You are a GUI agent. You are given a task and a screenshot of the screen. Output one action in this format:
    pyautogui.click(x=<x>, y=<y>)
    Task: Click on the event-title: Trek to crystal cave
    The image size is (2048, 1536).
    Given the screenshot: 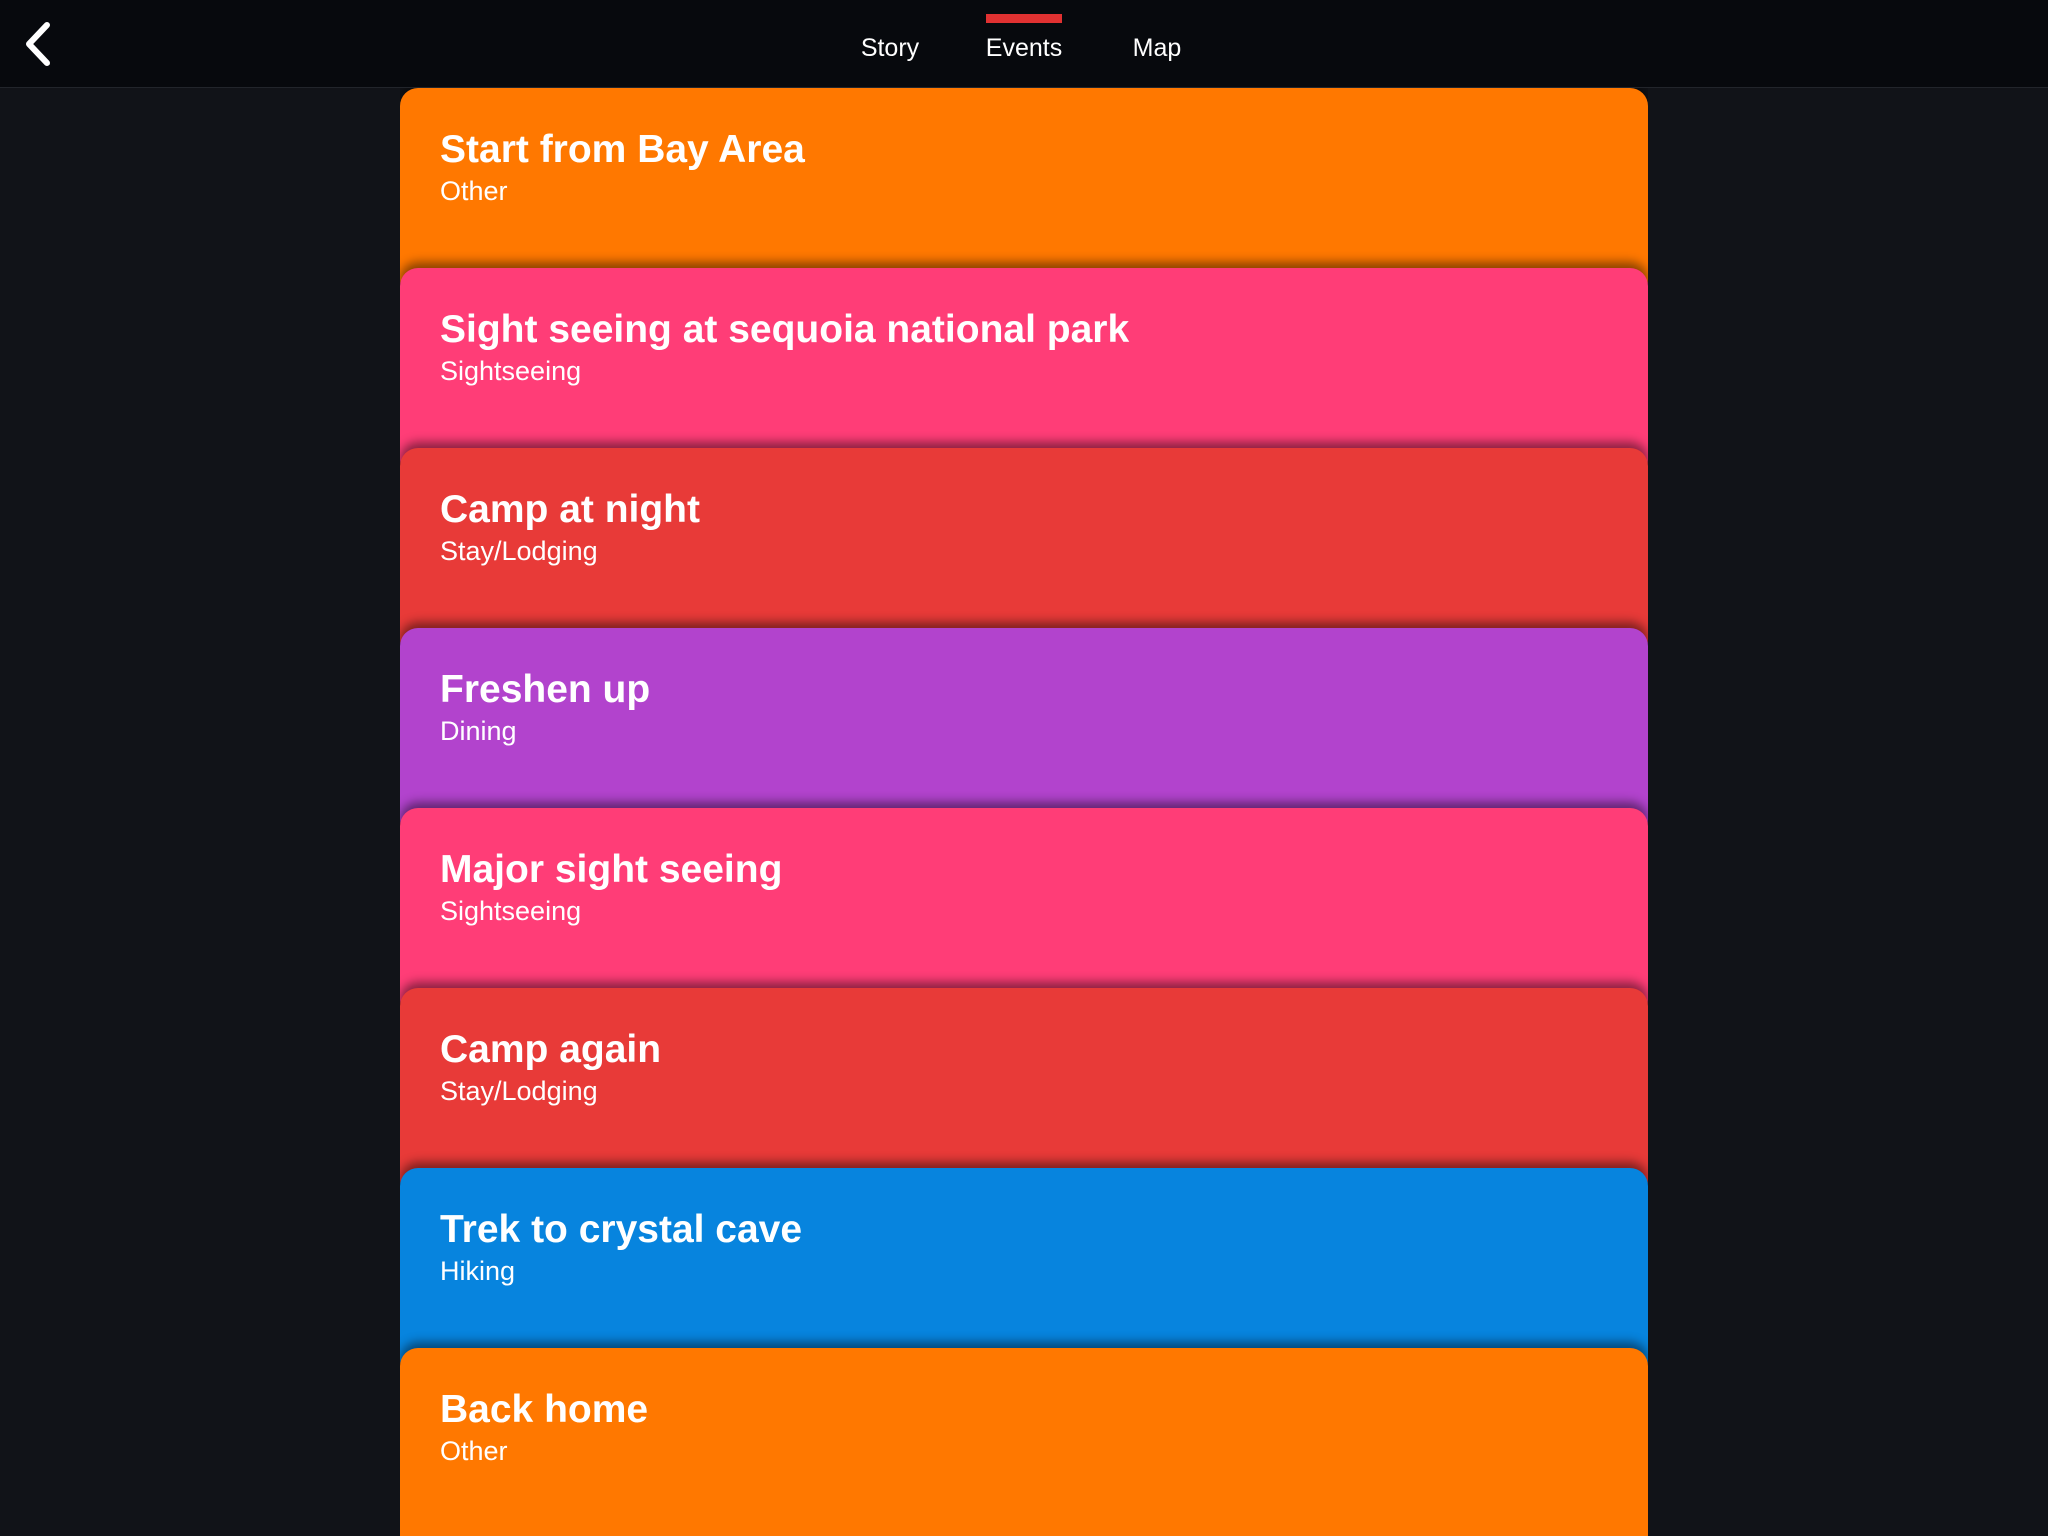 What is the action you would take?
    pyautogui.click(x=621, y=1229)
    